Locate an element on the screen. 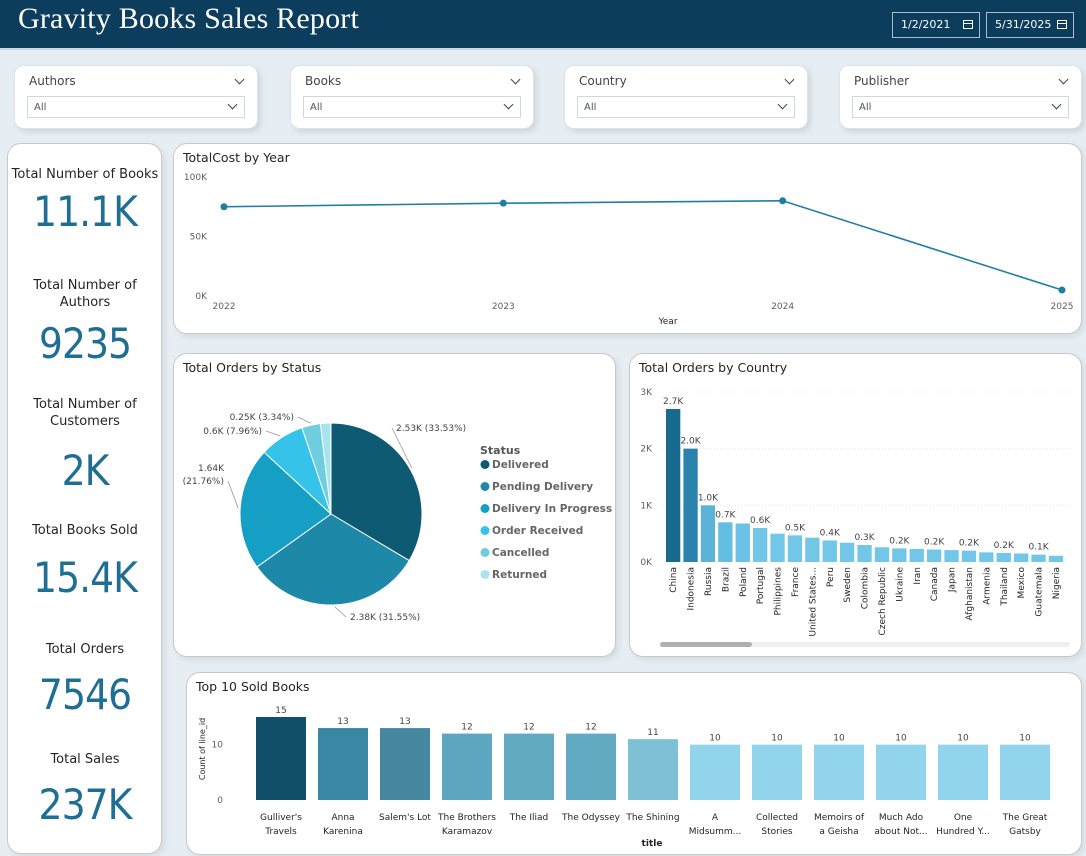 This screenshot has height=856, width=1086. end-date-input: 5/31/2025 is located at coordinates (1030, 25).